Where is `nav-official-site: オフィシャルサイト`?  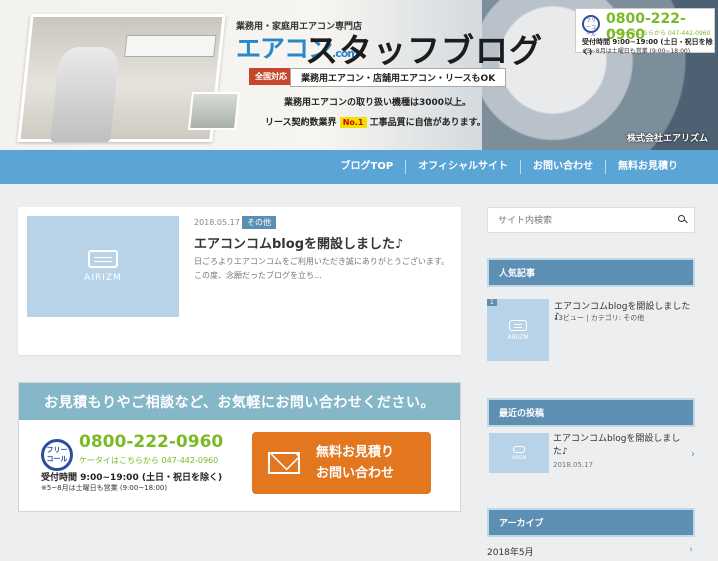
nav-official-site: オフィシャルサイト is located at coordinates (462, 167).